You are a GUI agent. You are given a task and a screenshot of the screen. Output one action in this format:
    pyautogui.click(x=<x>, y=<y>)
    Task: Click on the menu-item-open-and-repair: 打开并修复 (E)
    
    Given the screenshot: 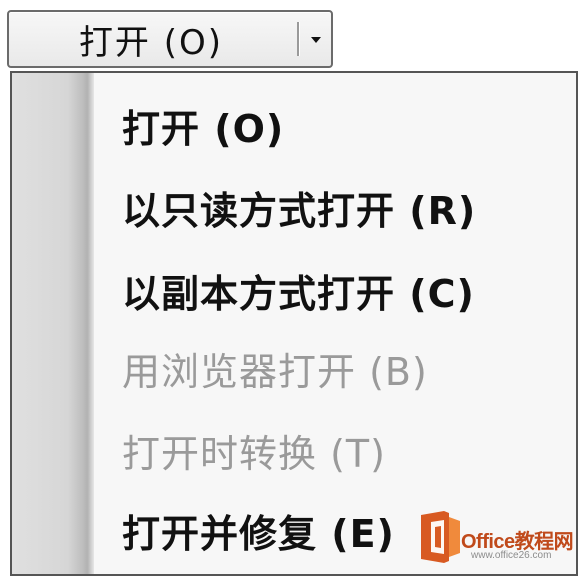 What is the action you would take?
    pyautogui.click(x=258, y=530)
    